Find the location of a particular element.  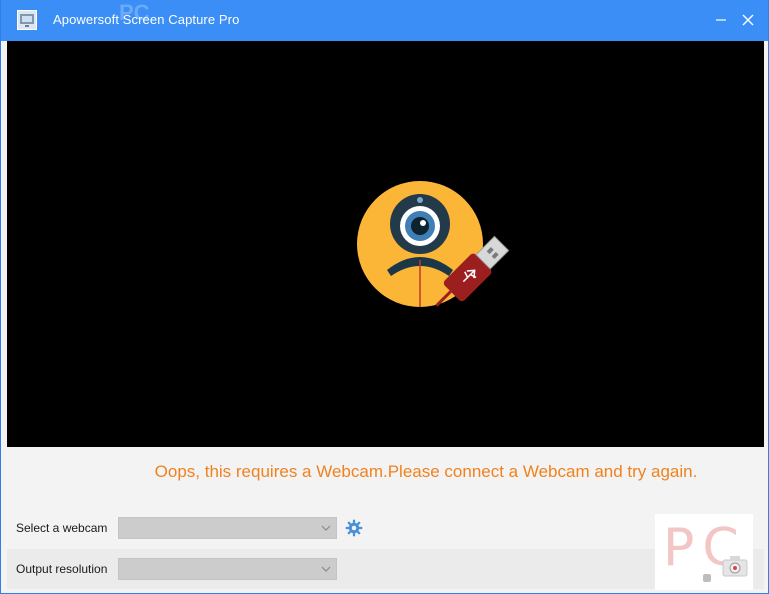

resolution-select is located at coordinates (227, 569).